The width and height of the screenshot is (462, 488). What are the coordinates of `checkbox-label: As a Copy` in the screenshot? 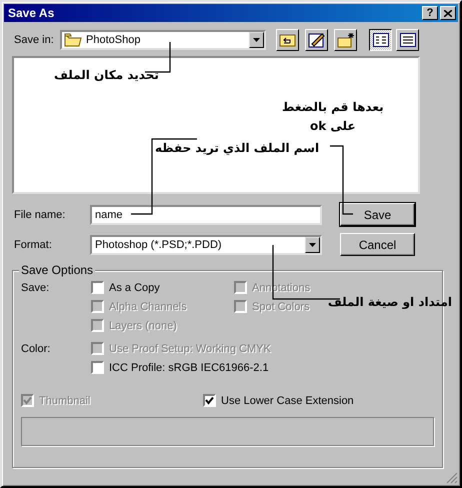 It's located at (134, 288).